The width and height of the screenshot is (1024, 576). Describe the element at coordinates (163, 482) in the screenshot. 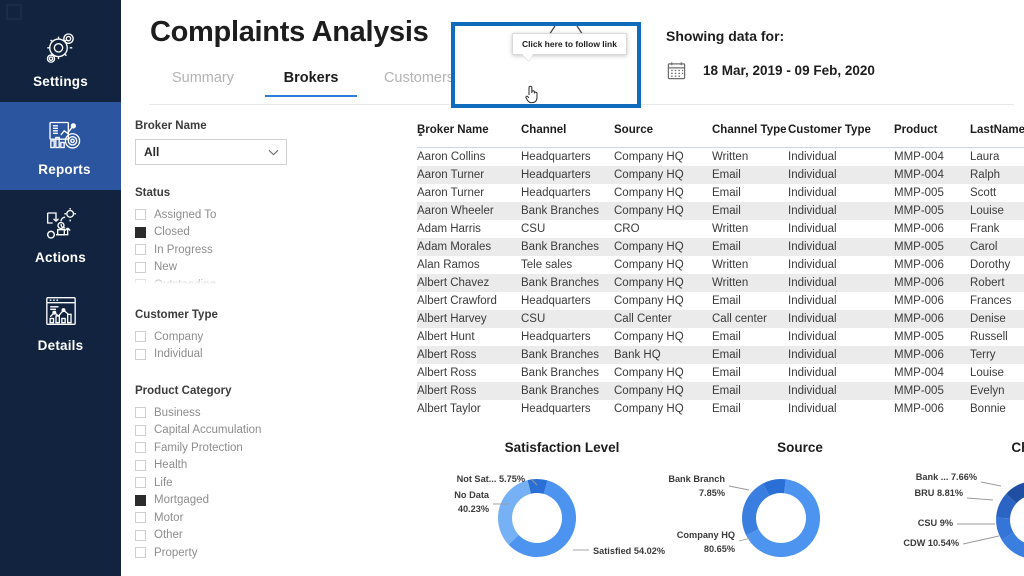

I see `option-label: Life` at that location.